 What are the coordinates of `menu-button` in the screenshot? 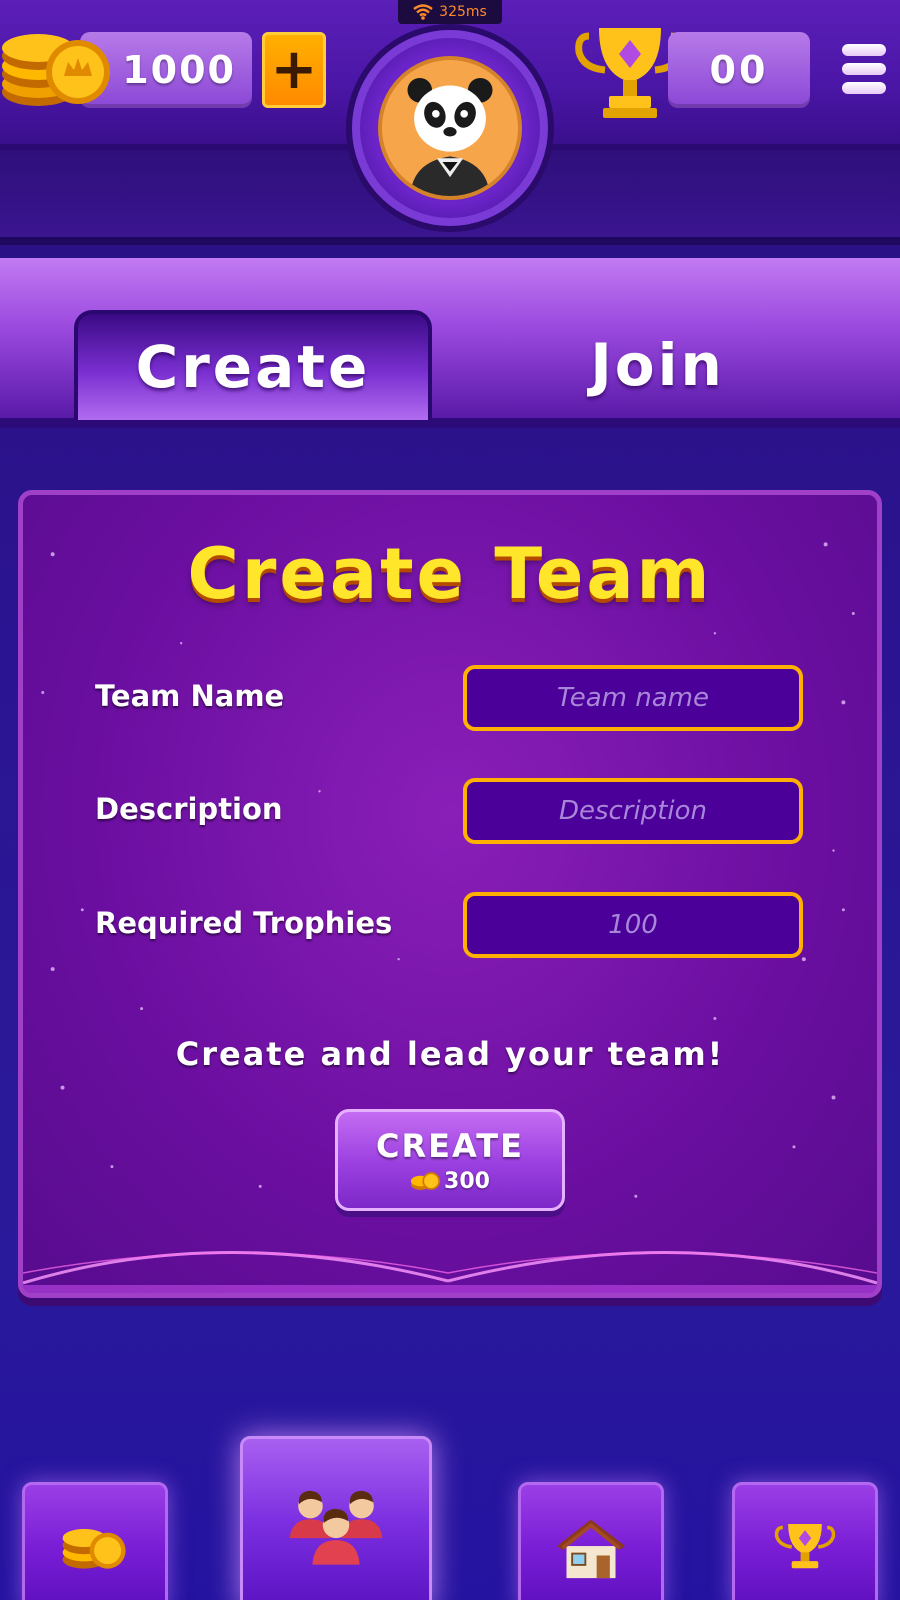 It's located at (864, 69).